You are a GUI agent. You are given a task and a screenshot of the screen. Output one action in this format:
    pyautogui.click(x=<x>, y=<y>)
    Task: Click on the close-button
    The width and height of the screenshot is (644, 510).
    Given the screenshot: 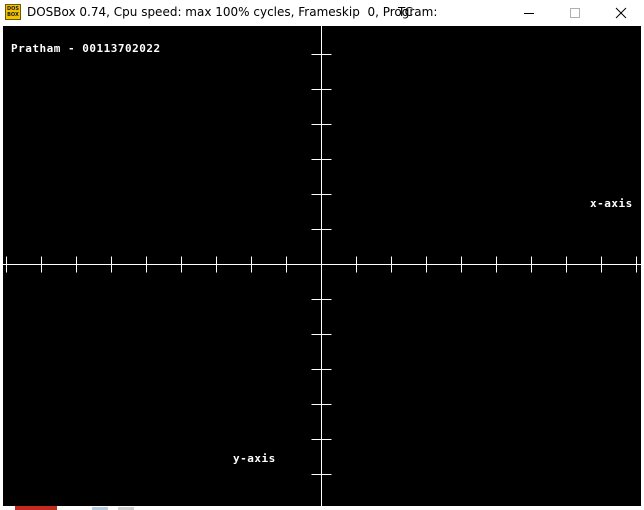 What is the action you would take?
    pyautogui.click(x=621, y=13)
    